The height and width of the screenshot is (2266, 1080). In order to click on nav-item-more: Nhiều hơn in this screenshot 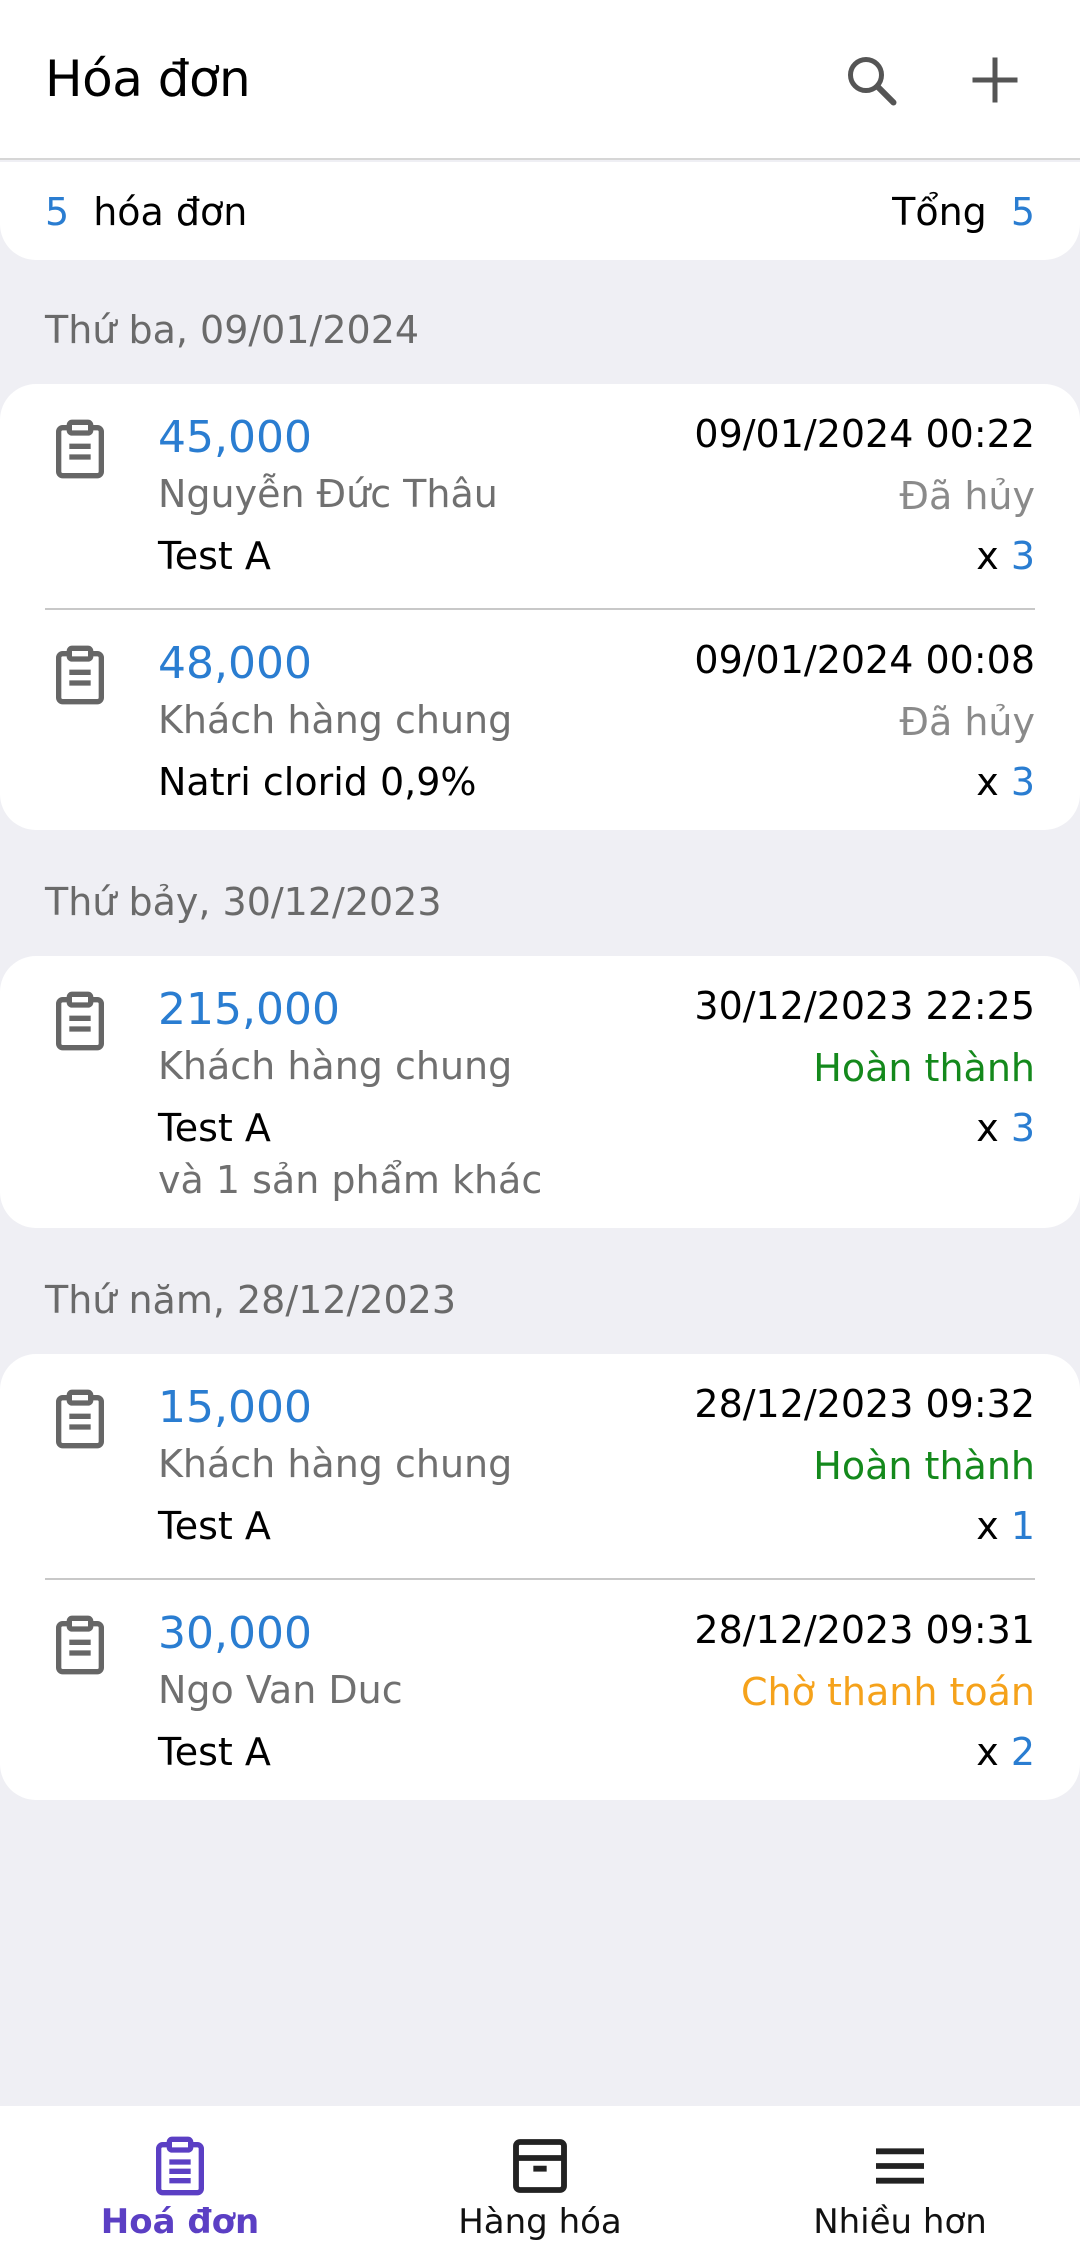, I will do `click(900, 2186)`.